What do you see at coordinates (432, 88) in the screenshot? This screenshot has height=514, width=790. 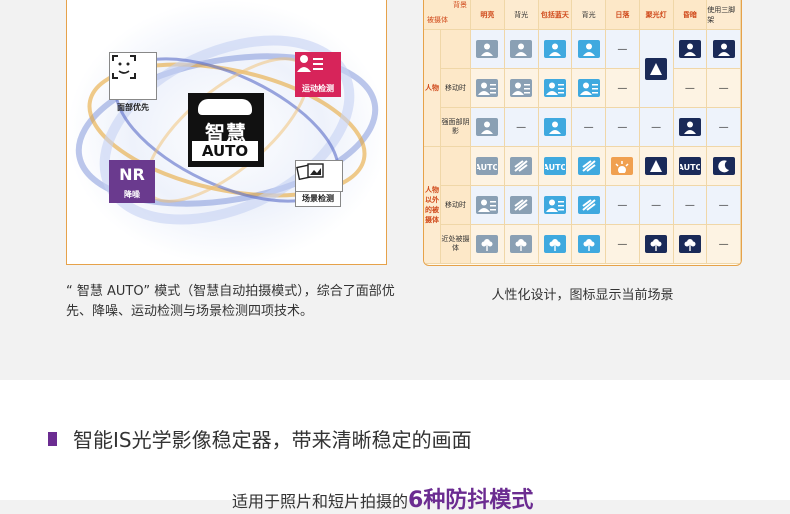 I see `group-label-people: 人物` at bounding box center [432, 88].